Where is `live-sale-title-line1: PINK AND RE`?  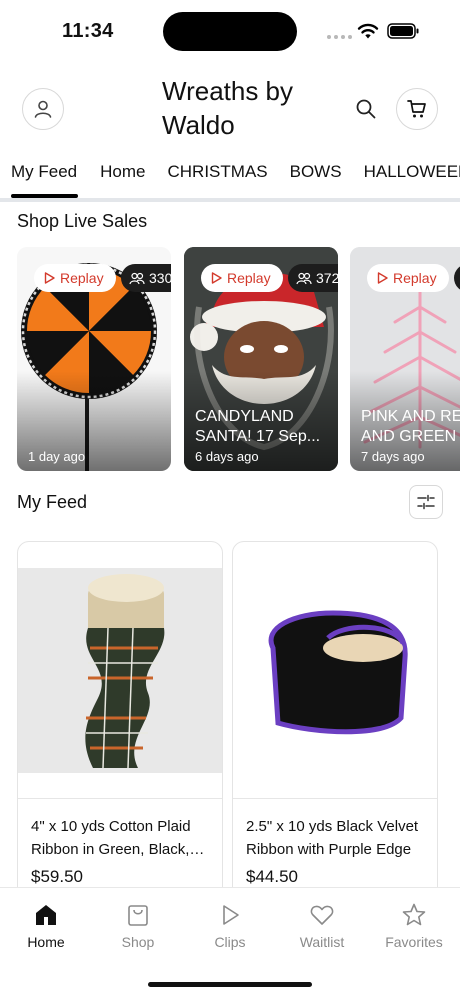
live-sale-title-line1: PINK AND RE is located at coordinates (410, 416).